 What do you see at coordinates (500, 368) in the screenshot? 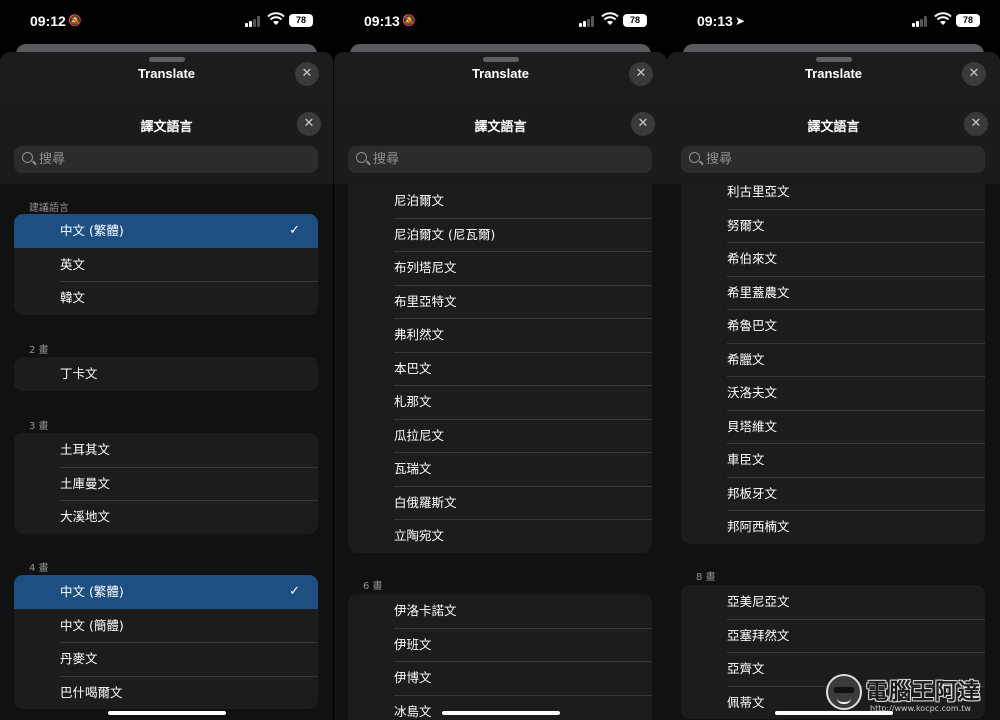
I see `language-item: 本巴文` at bounding box center [500, 368].